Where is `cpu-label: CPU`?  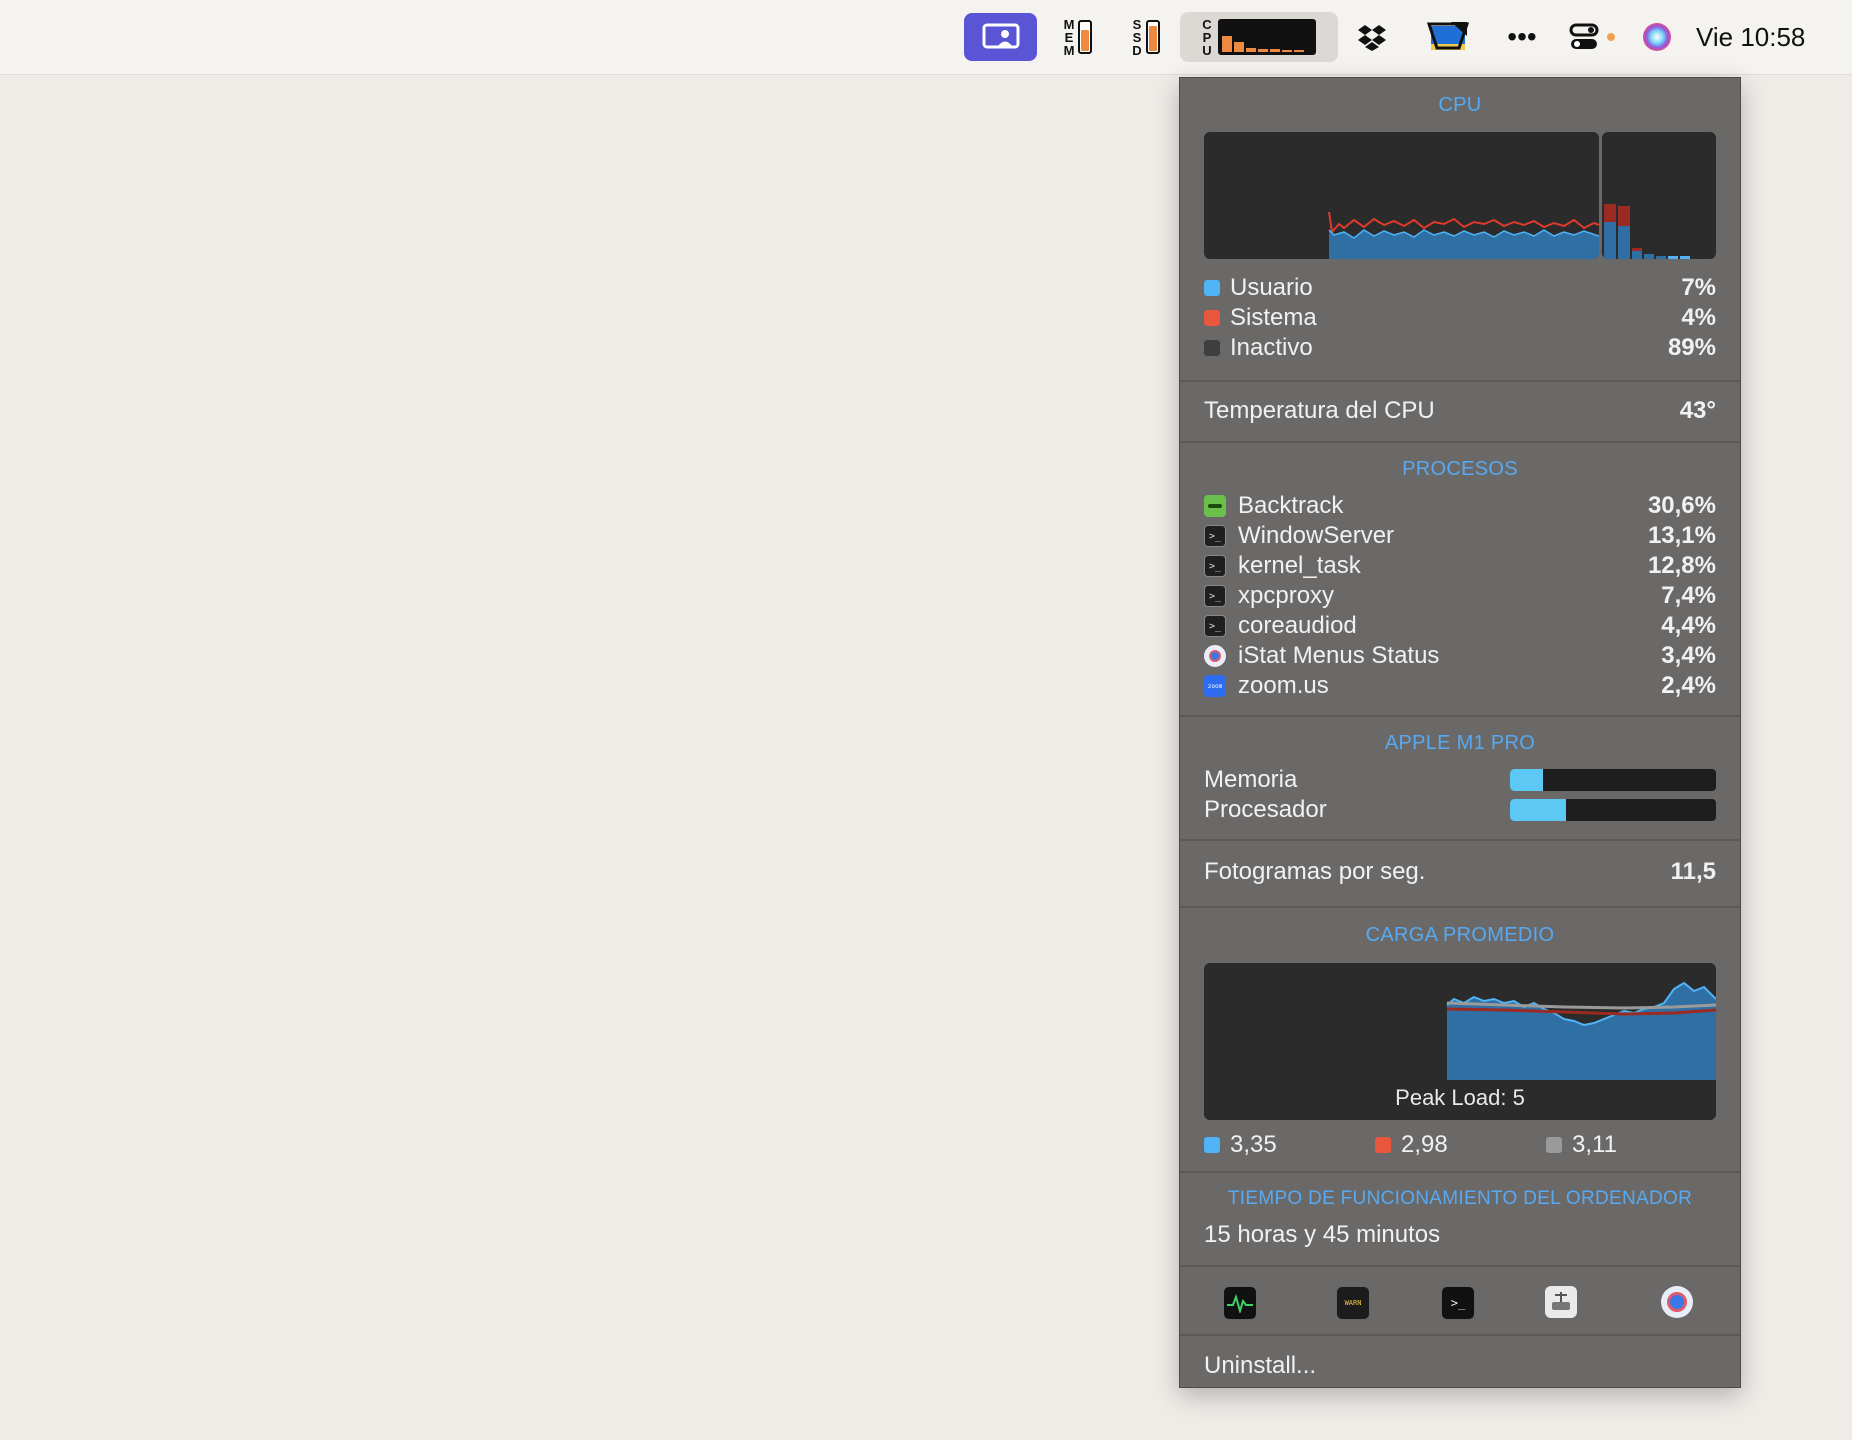
cpu-label: CPU is located at coordinates (1207, 37).